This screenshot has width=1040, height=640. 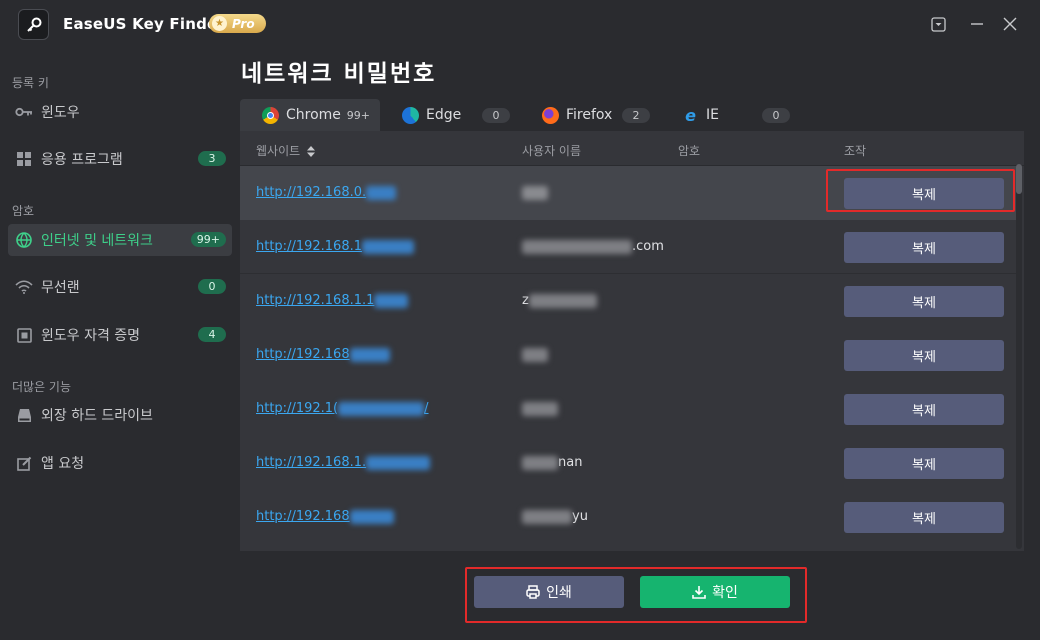 I want to click on website-link: http://192.1(/, so click(x=342, y=408).